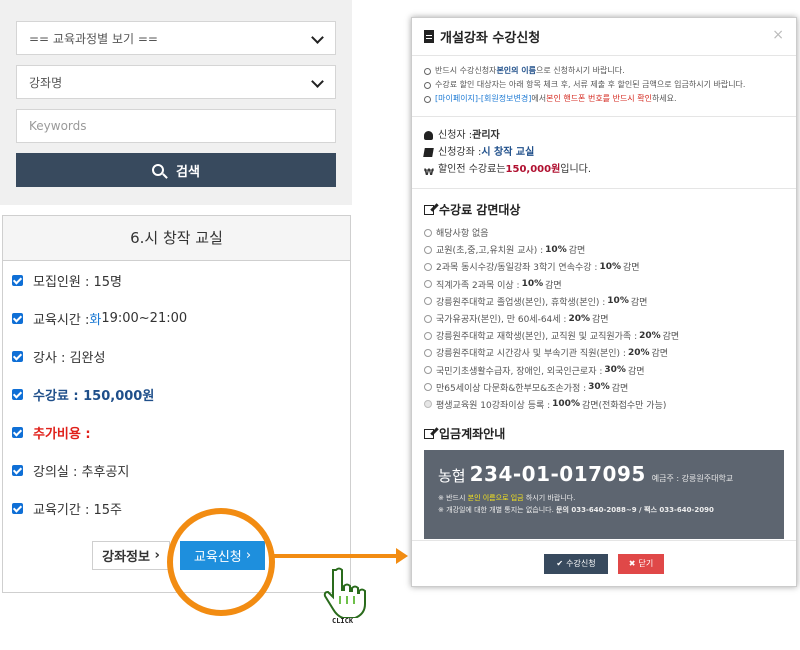 Image resolution: width=800 pixels, height=650 pixels. I want to click on course-name-select: 강좌명, so click(176, 82).